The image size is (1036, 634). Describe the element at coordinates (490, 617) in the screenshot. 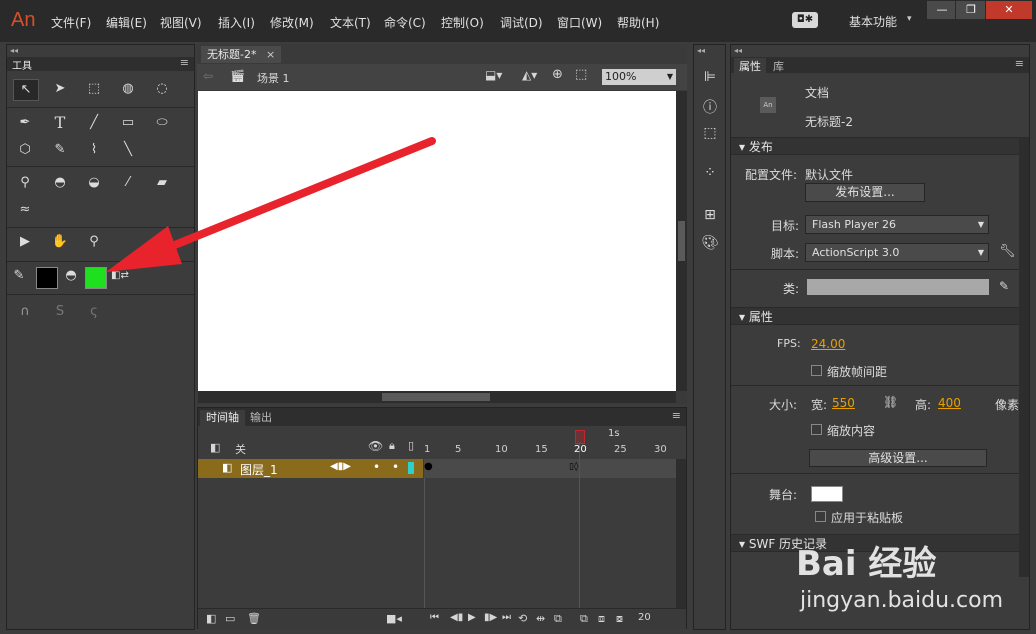

I see `step-forward-icon: ▮▶` at that location.